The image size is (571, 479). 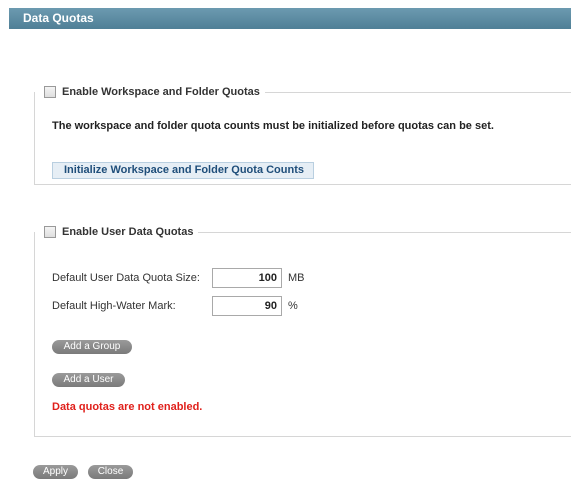 I want to click on high-water-row: Default High-Water Mark: %, so click(x=175, y=306).